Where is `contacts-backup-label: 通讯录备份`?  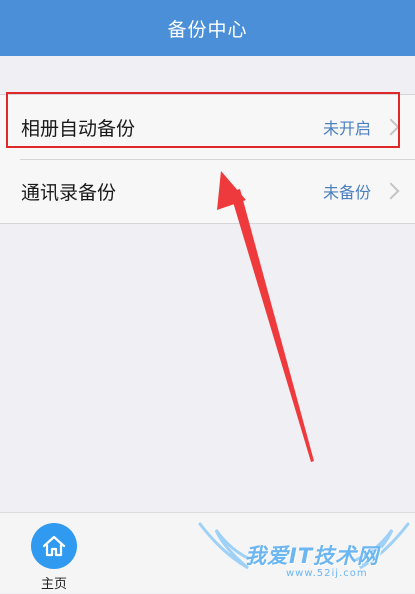
contacts-backup-label: 通讯录备份 is located at coordinates (69, 192).